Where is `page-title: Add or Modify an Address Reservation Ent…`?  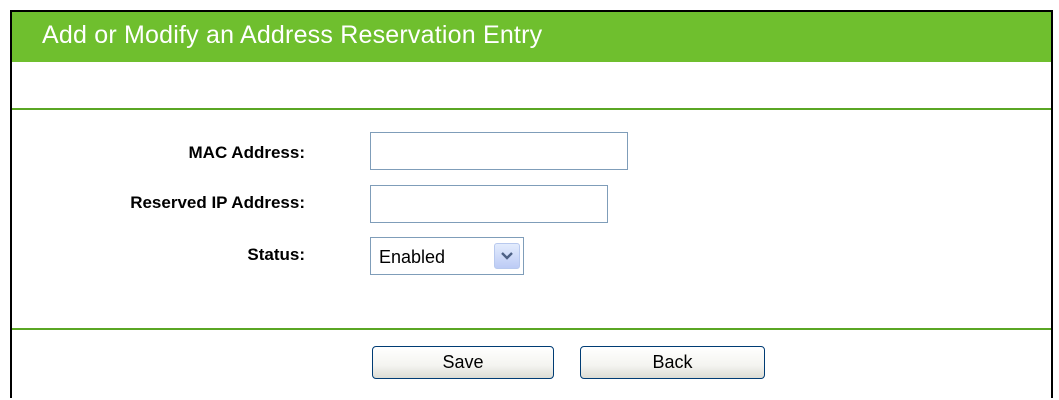
page-title: Add or Modify an Address Reservation Ent… is located at coordinates (292, 35).